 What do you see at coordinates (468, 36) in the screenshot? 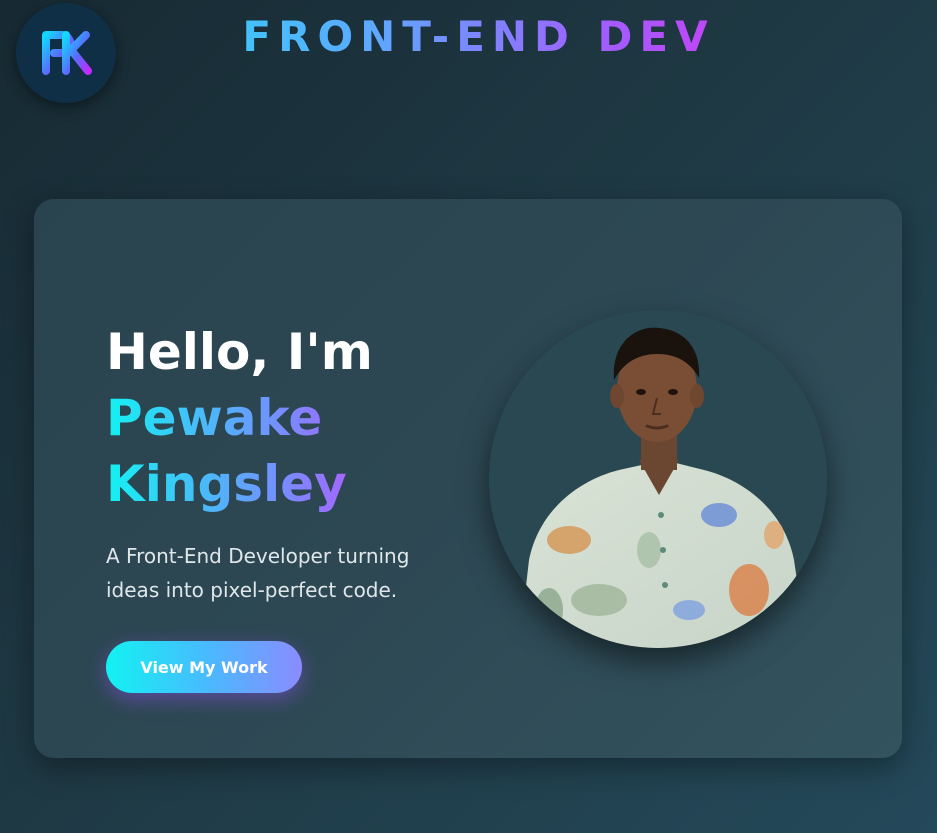
I see `brand-title: FRONT-END DEV` at bounding box center [468, 36].